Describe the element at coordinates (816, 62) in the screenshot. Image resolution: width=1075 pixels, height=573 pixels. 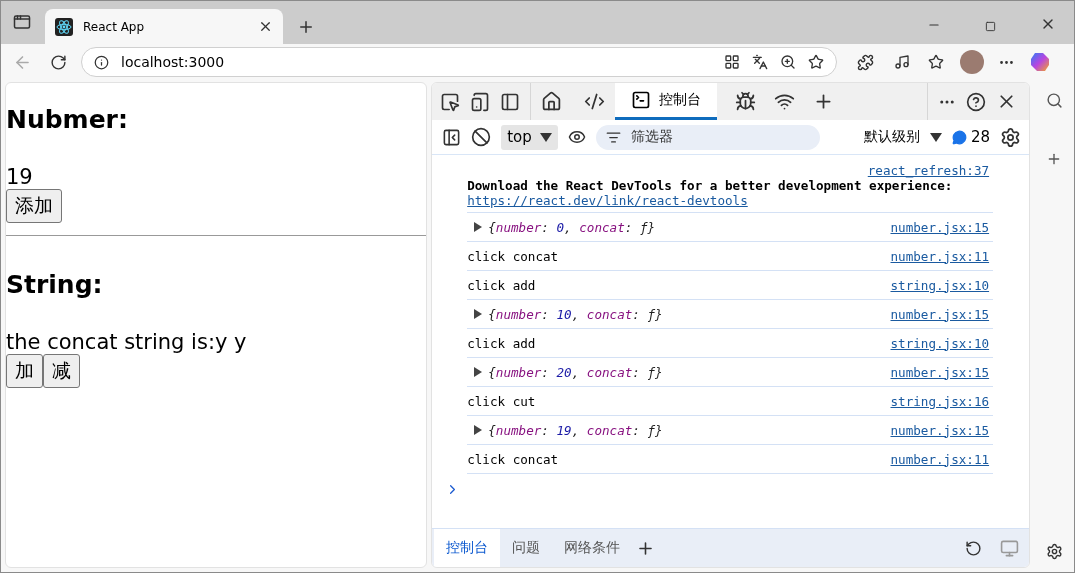
I see `star-icon` at that location.